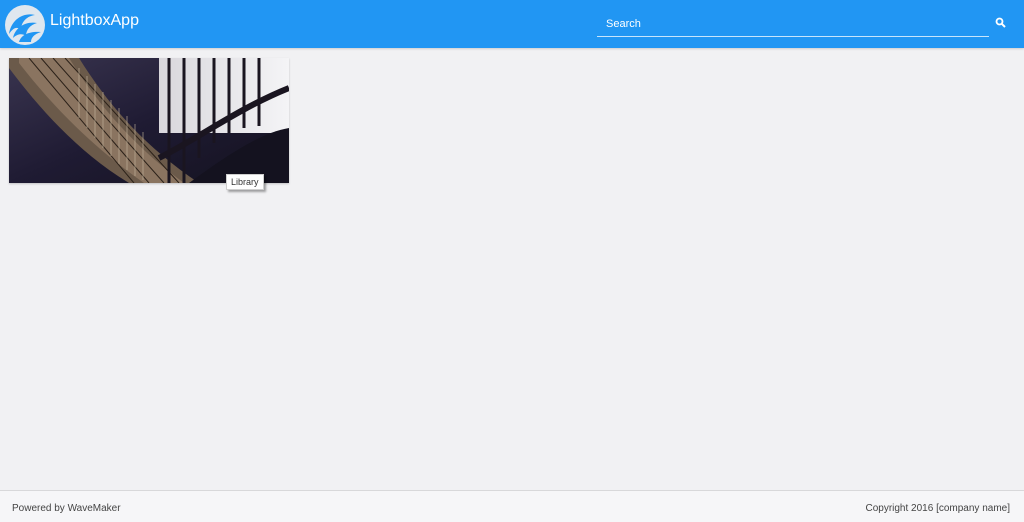  What do you see at coordinates (66, 508) in the screenshot?
I see `powered-by-text: Powered by WaveMaker` at bounding box center [66, 508].